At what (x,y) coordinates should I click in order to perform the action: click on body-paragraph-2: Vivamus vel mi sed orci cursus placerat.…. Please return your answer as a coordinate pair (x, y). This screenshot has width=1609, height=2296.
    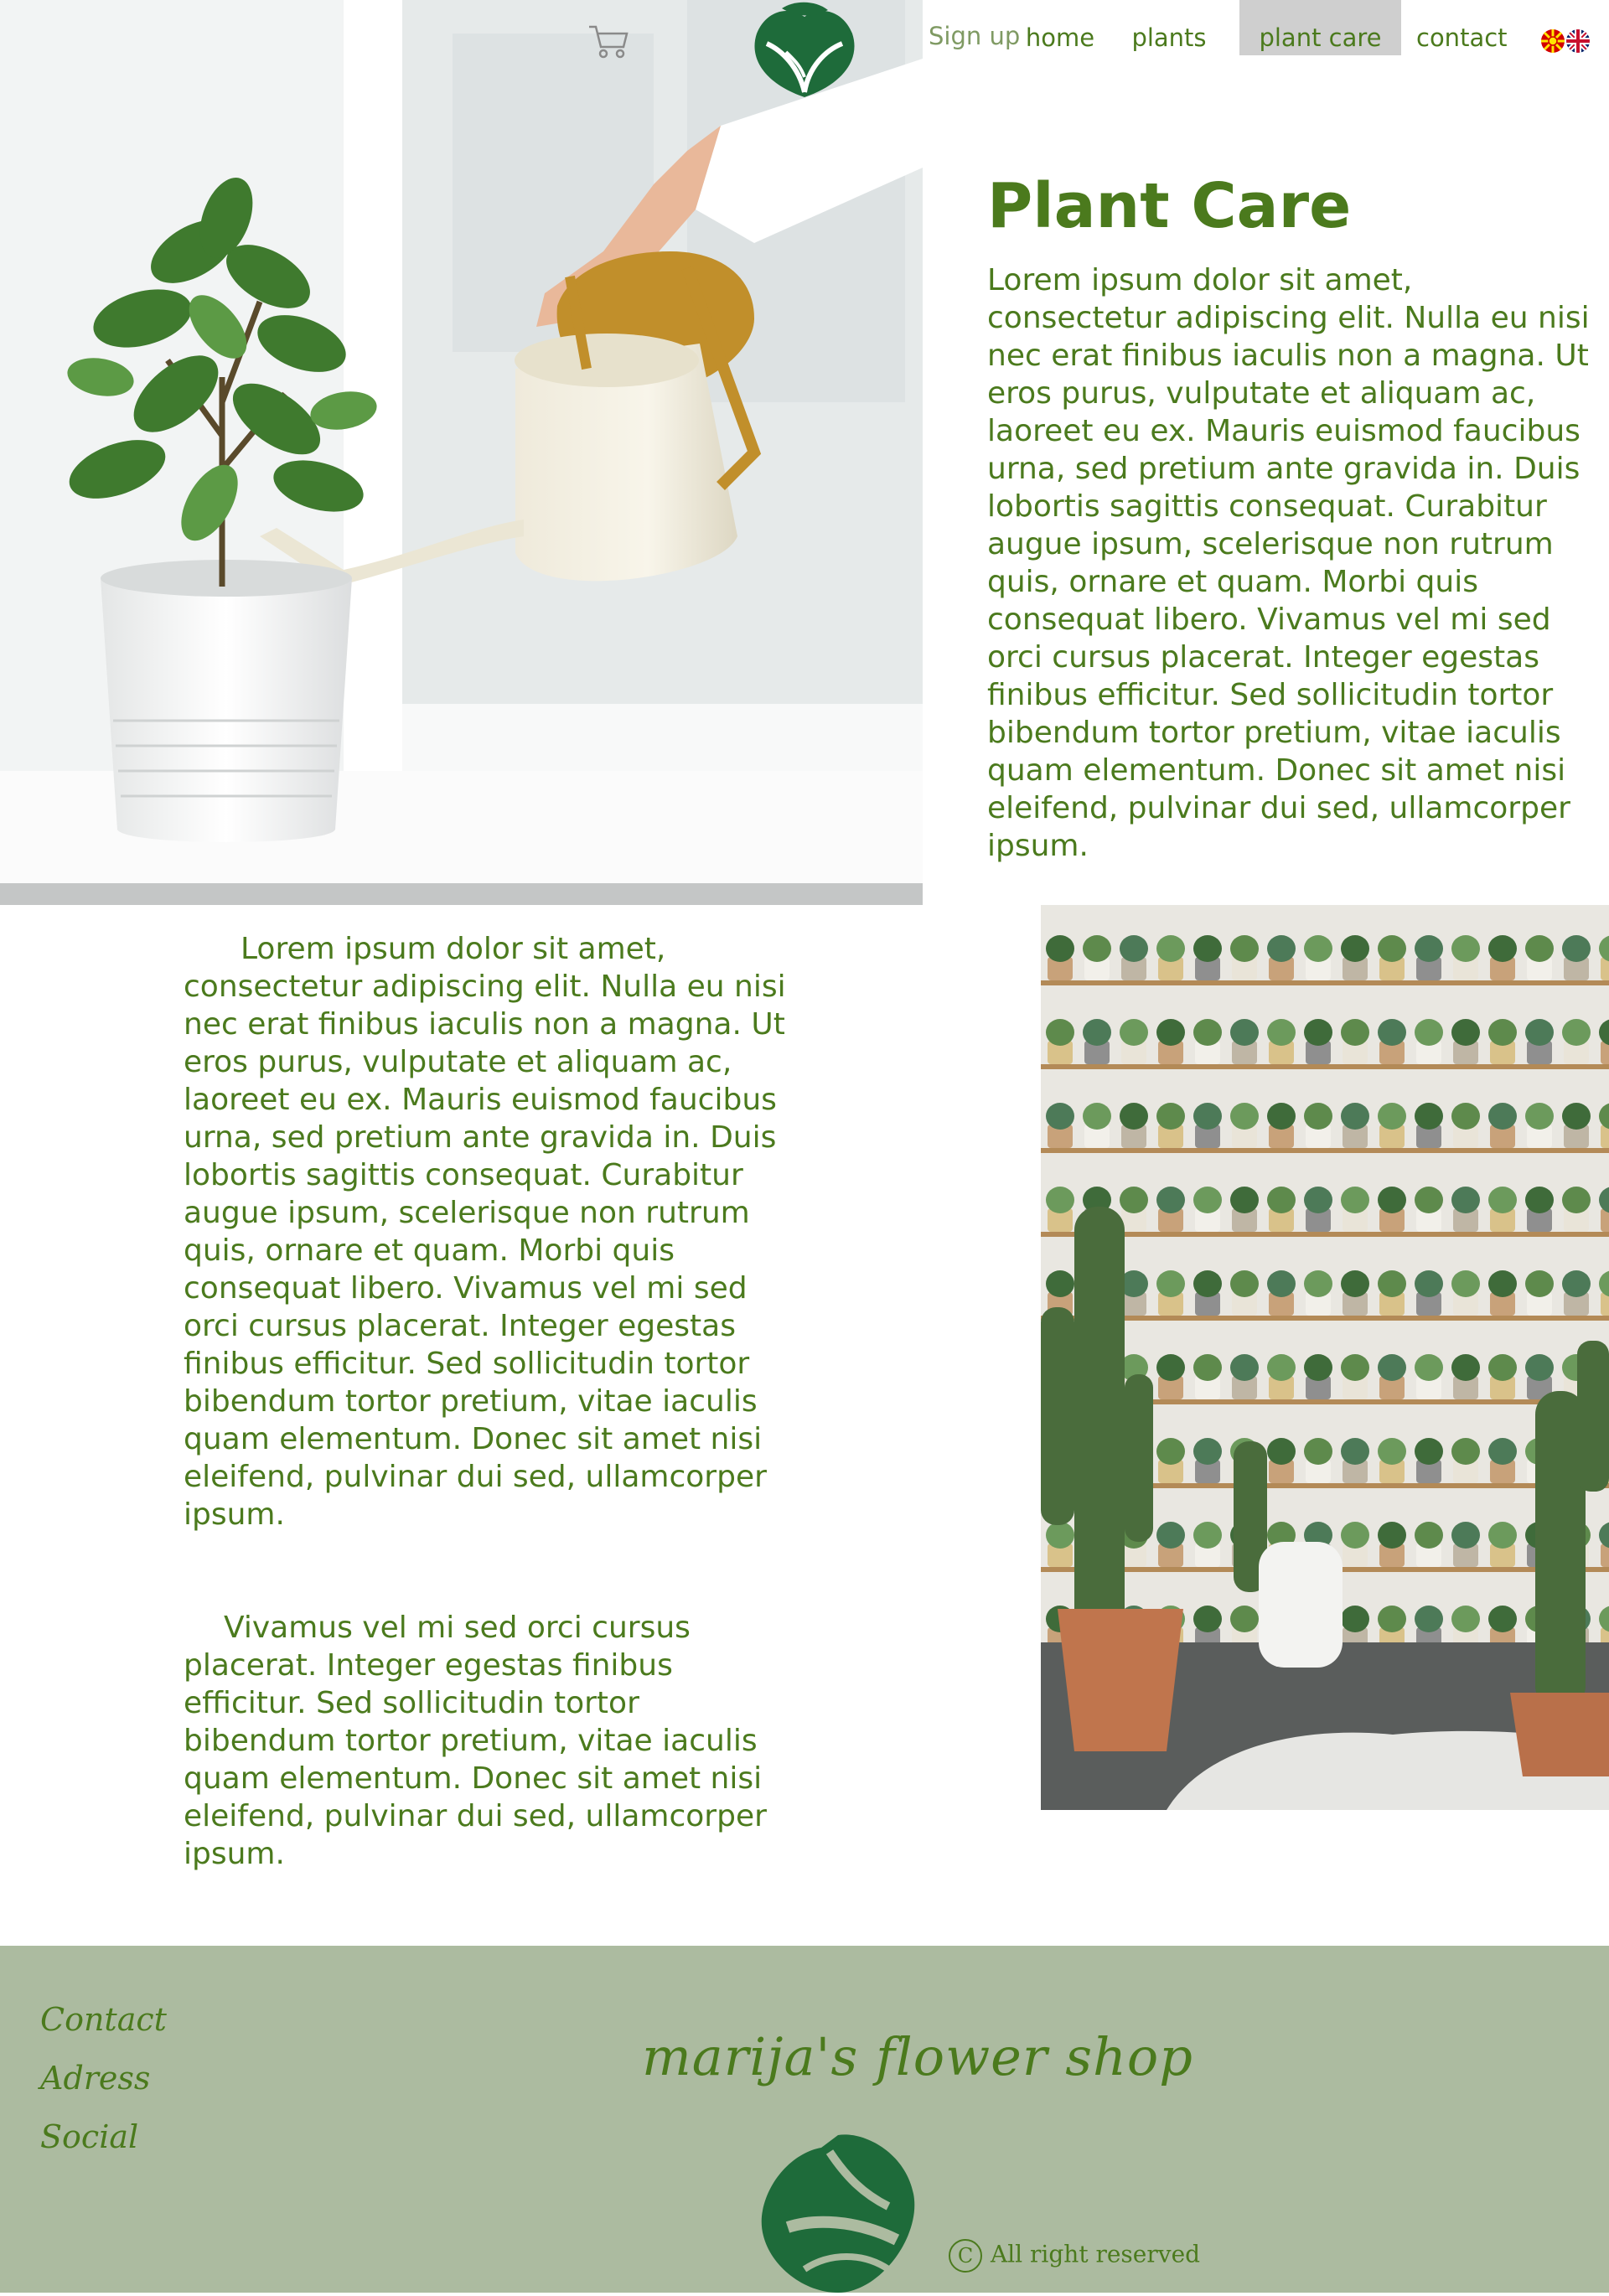
    Looking at the image, I should click on (485, 1741).